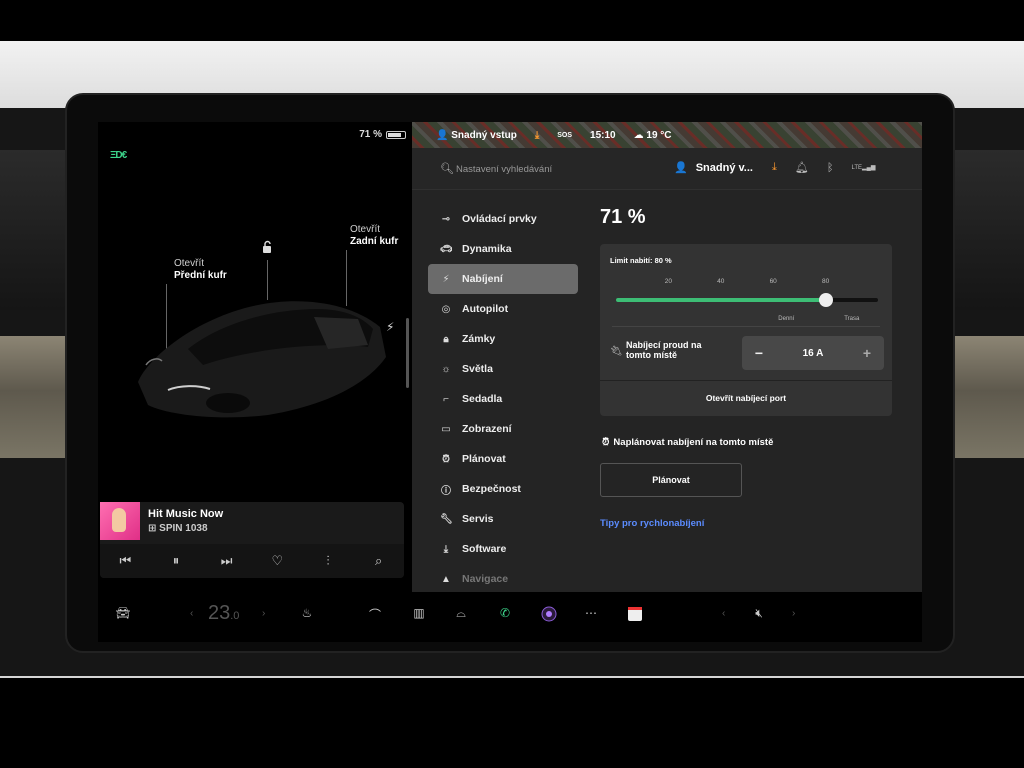 Image resolution: width=1024 pixels, height=768 pixels. What do you see at coordinates (476, 135) in the screenshot?
I see `strip-profile: 👤 Snadný vstup` at bounding box center [476, 135].